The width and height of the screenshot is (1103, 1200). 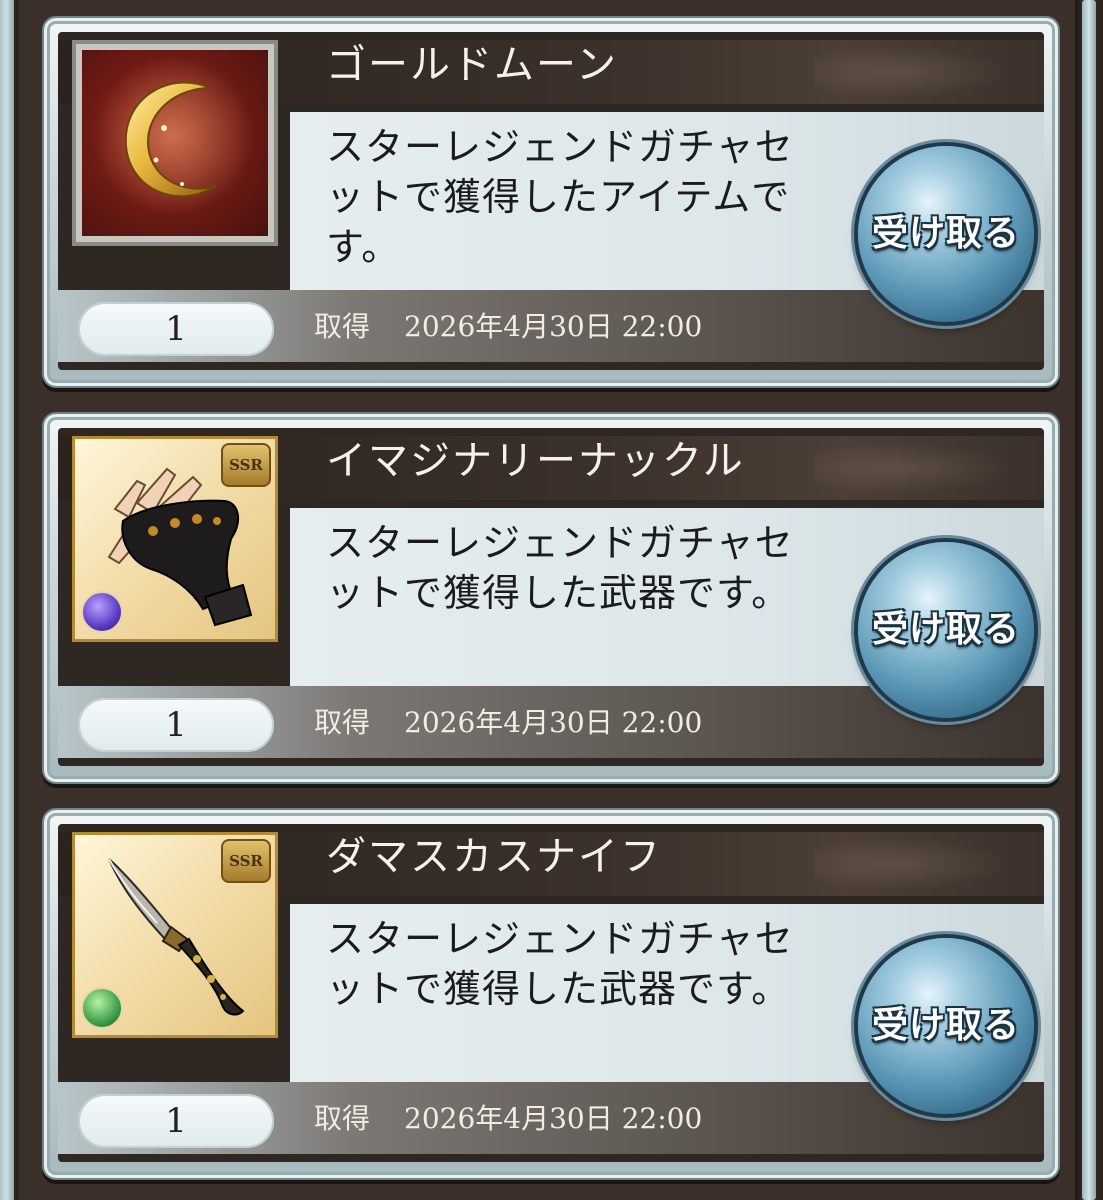 I want to click on item-name: イマジナリーナックル, so click(x=535, y=461).